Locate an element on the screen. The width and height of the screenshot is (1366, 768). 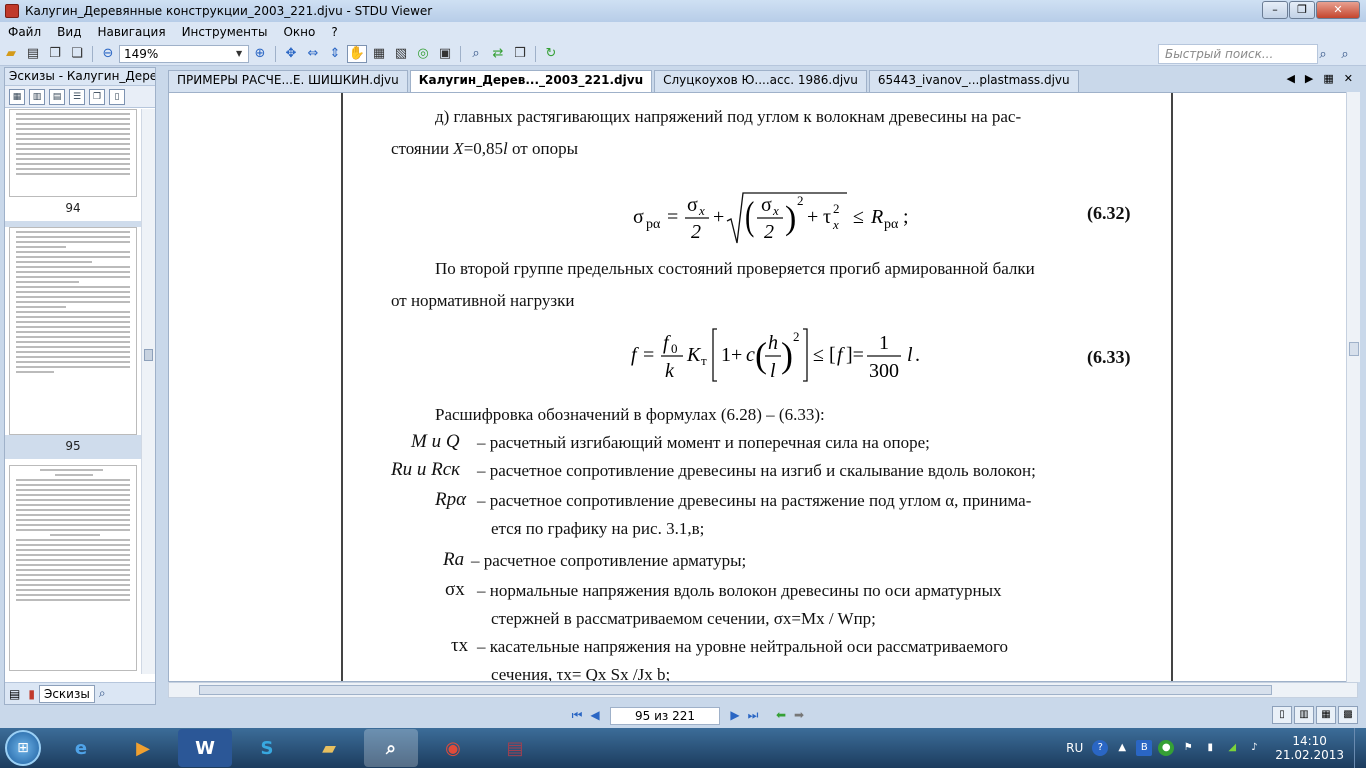
help-icon: ? is located at coordinates (1100, 748).